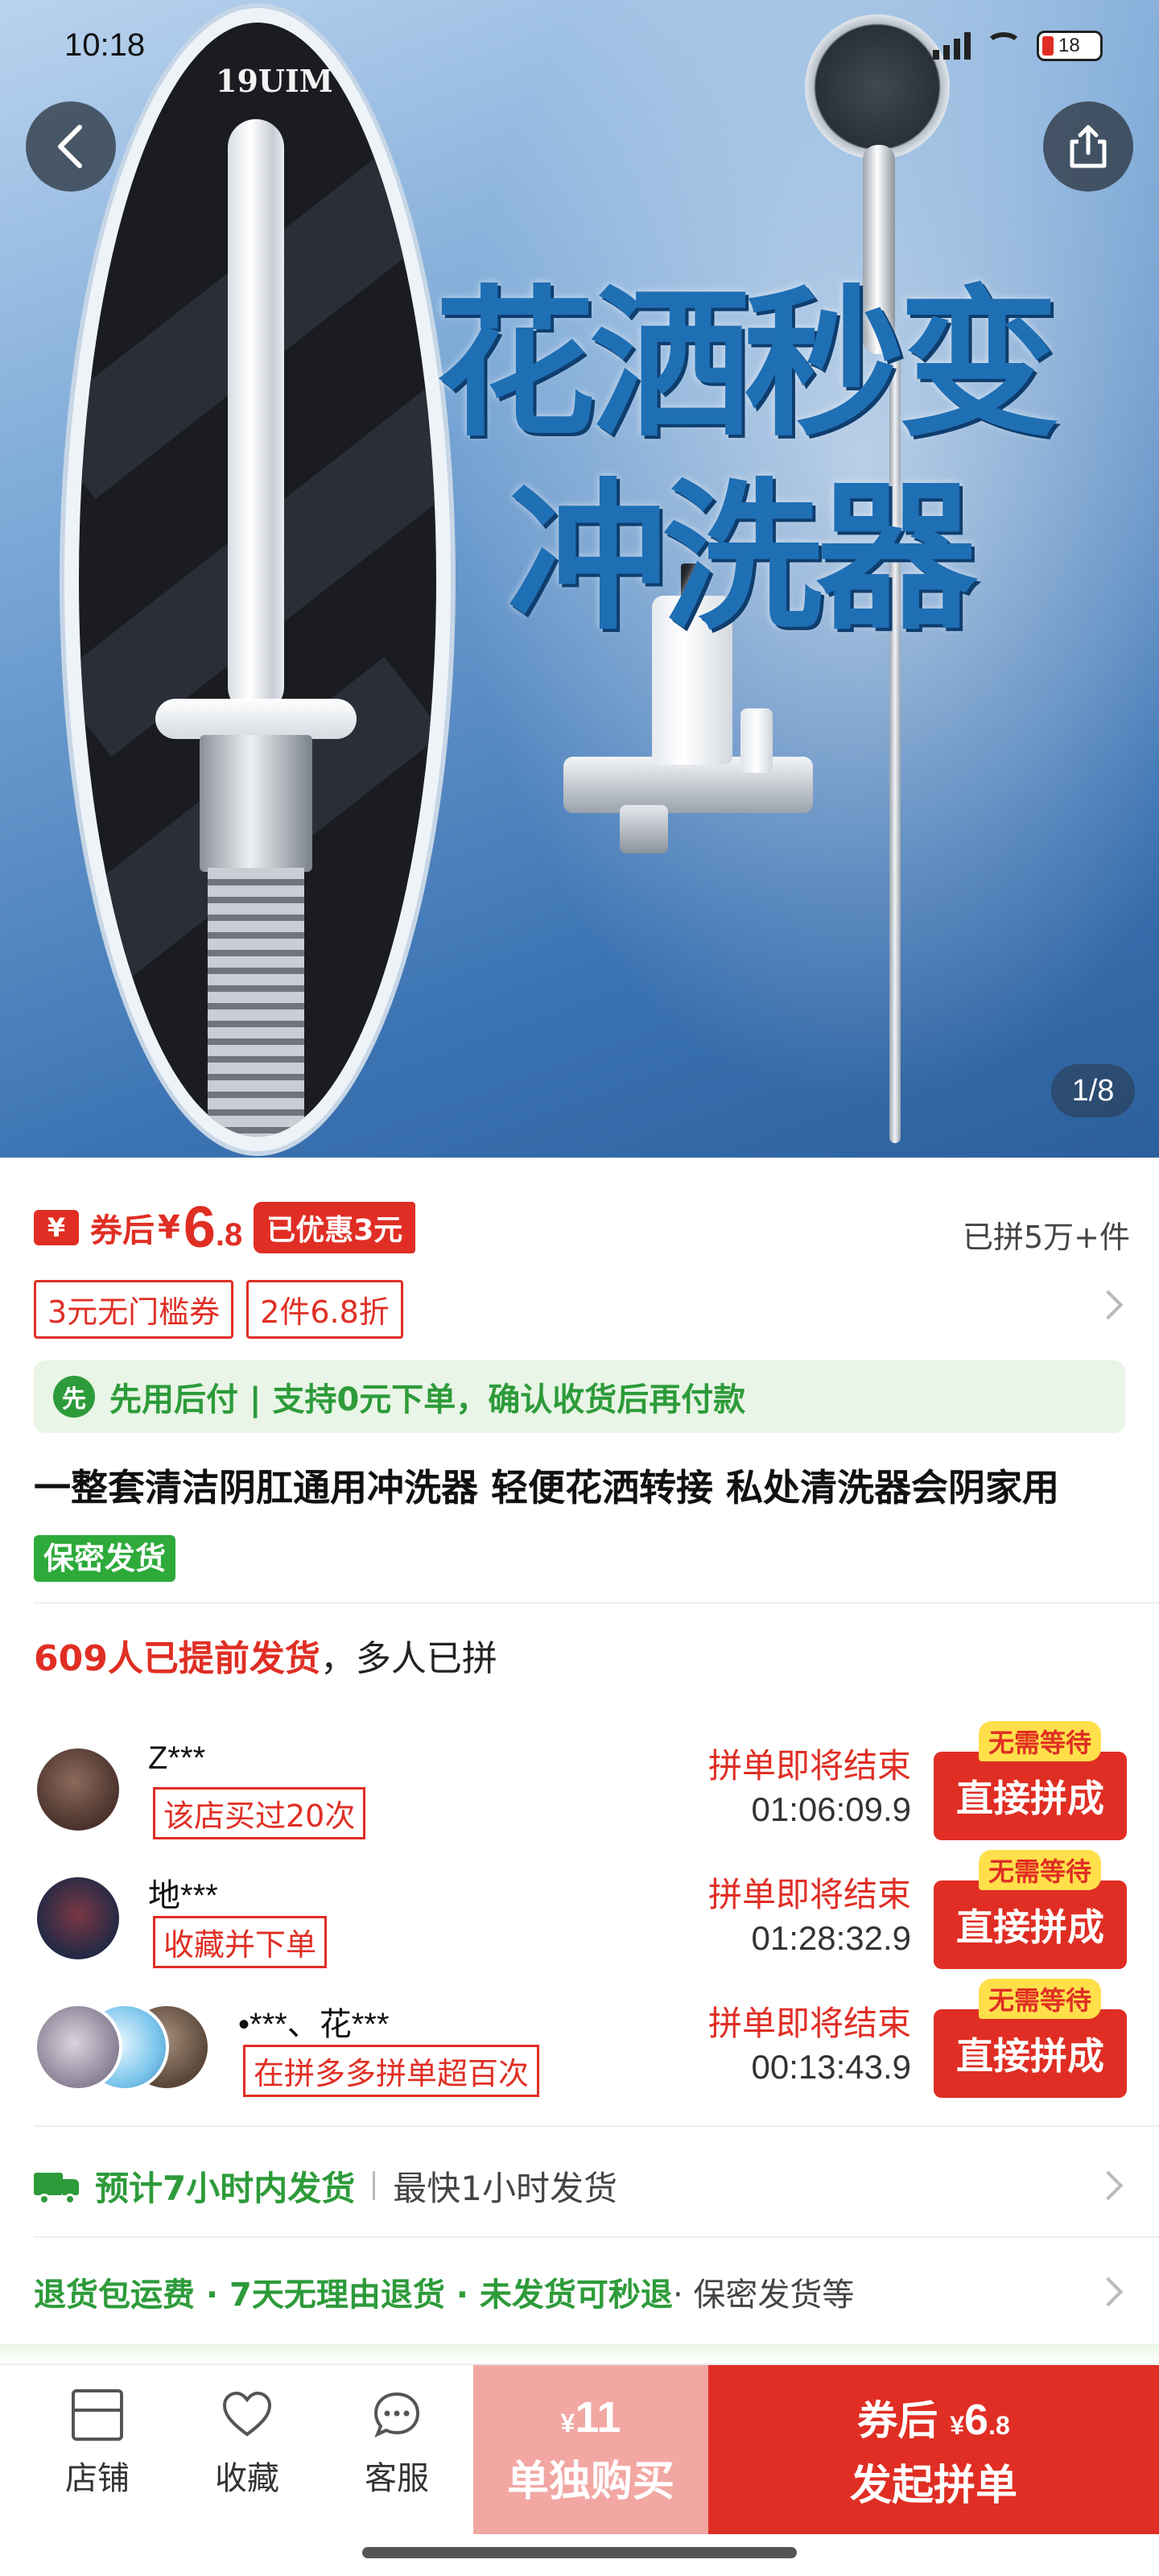 The width and height of the screenshot is (1159, 2576). Describe the element at coordinates (957, 2425) in the screenshot. I see `group-currency: ¥` at that location.